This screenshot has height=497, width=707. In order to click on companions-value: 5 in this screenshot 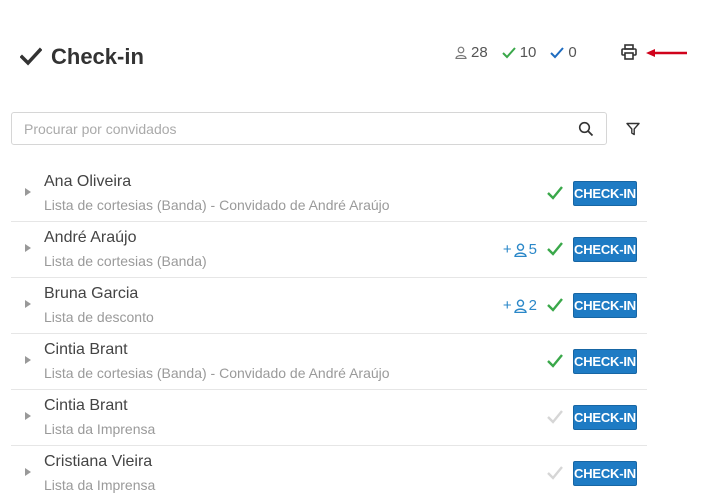, I will do `click(532, 249)`.